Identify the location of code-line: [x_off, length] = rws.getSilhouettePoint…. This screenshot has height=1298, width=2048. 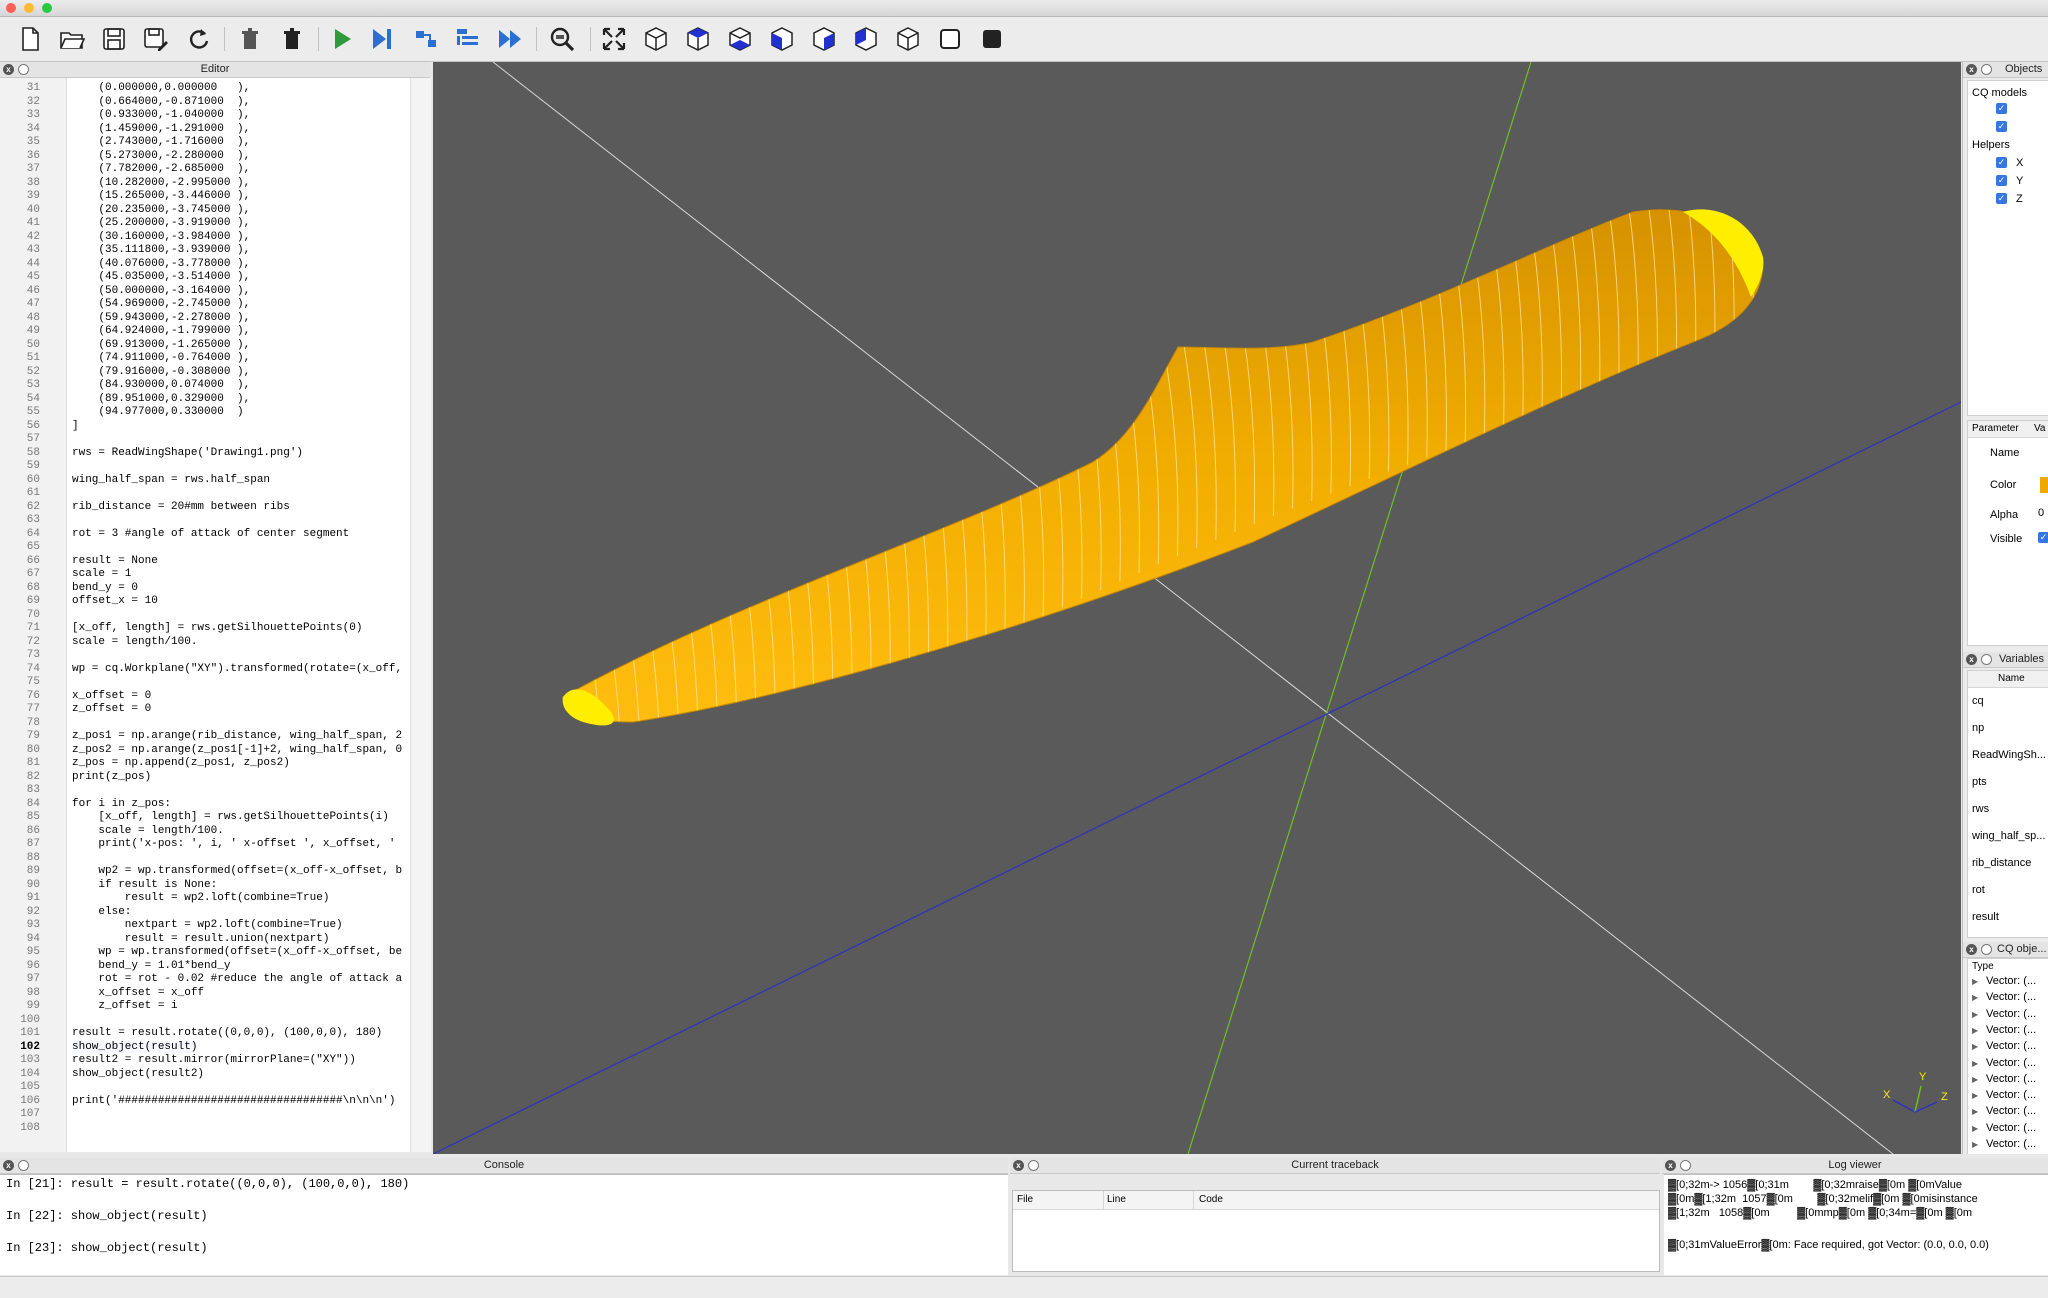
(217, 628).